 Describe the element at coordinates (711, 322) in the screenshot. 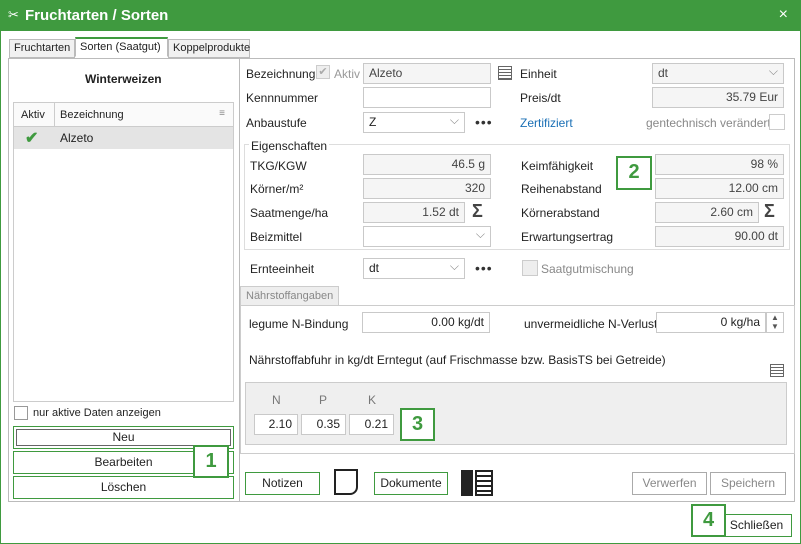

I see `verluste-field: 0 kg/ha` at that location.